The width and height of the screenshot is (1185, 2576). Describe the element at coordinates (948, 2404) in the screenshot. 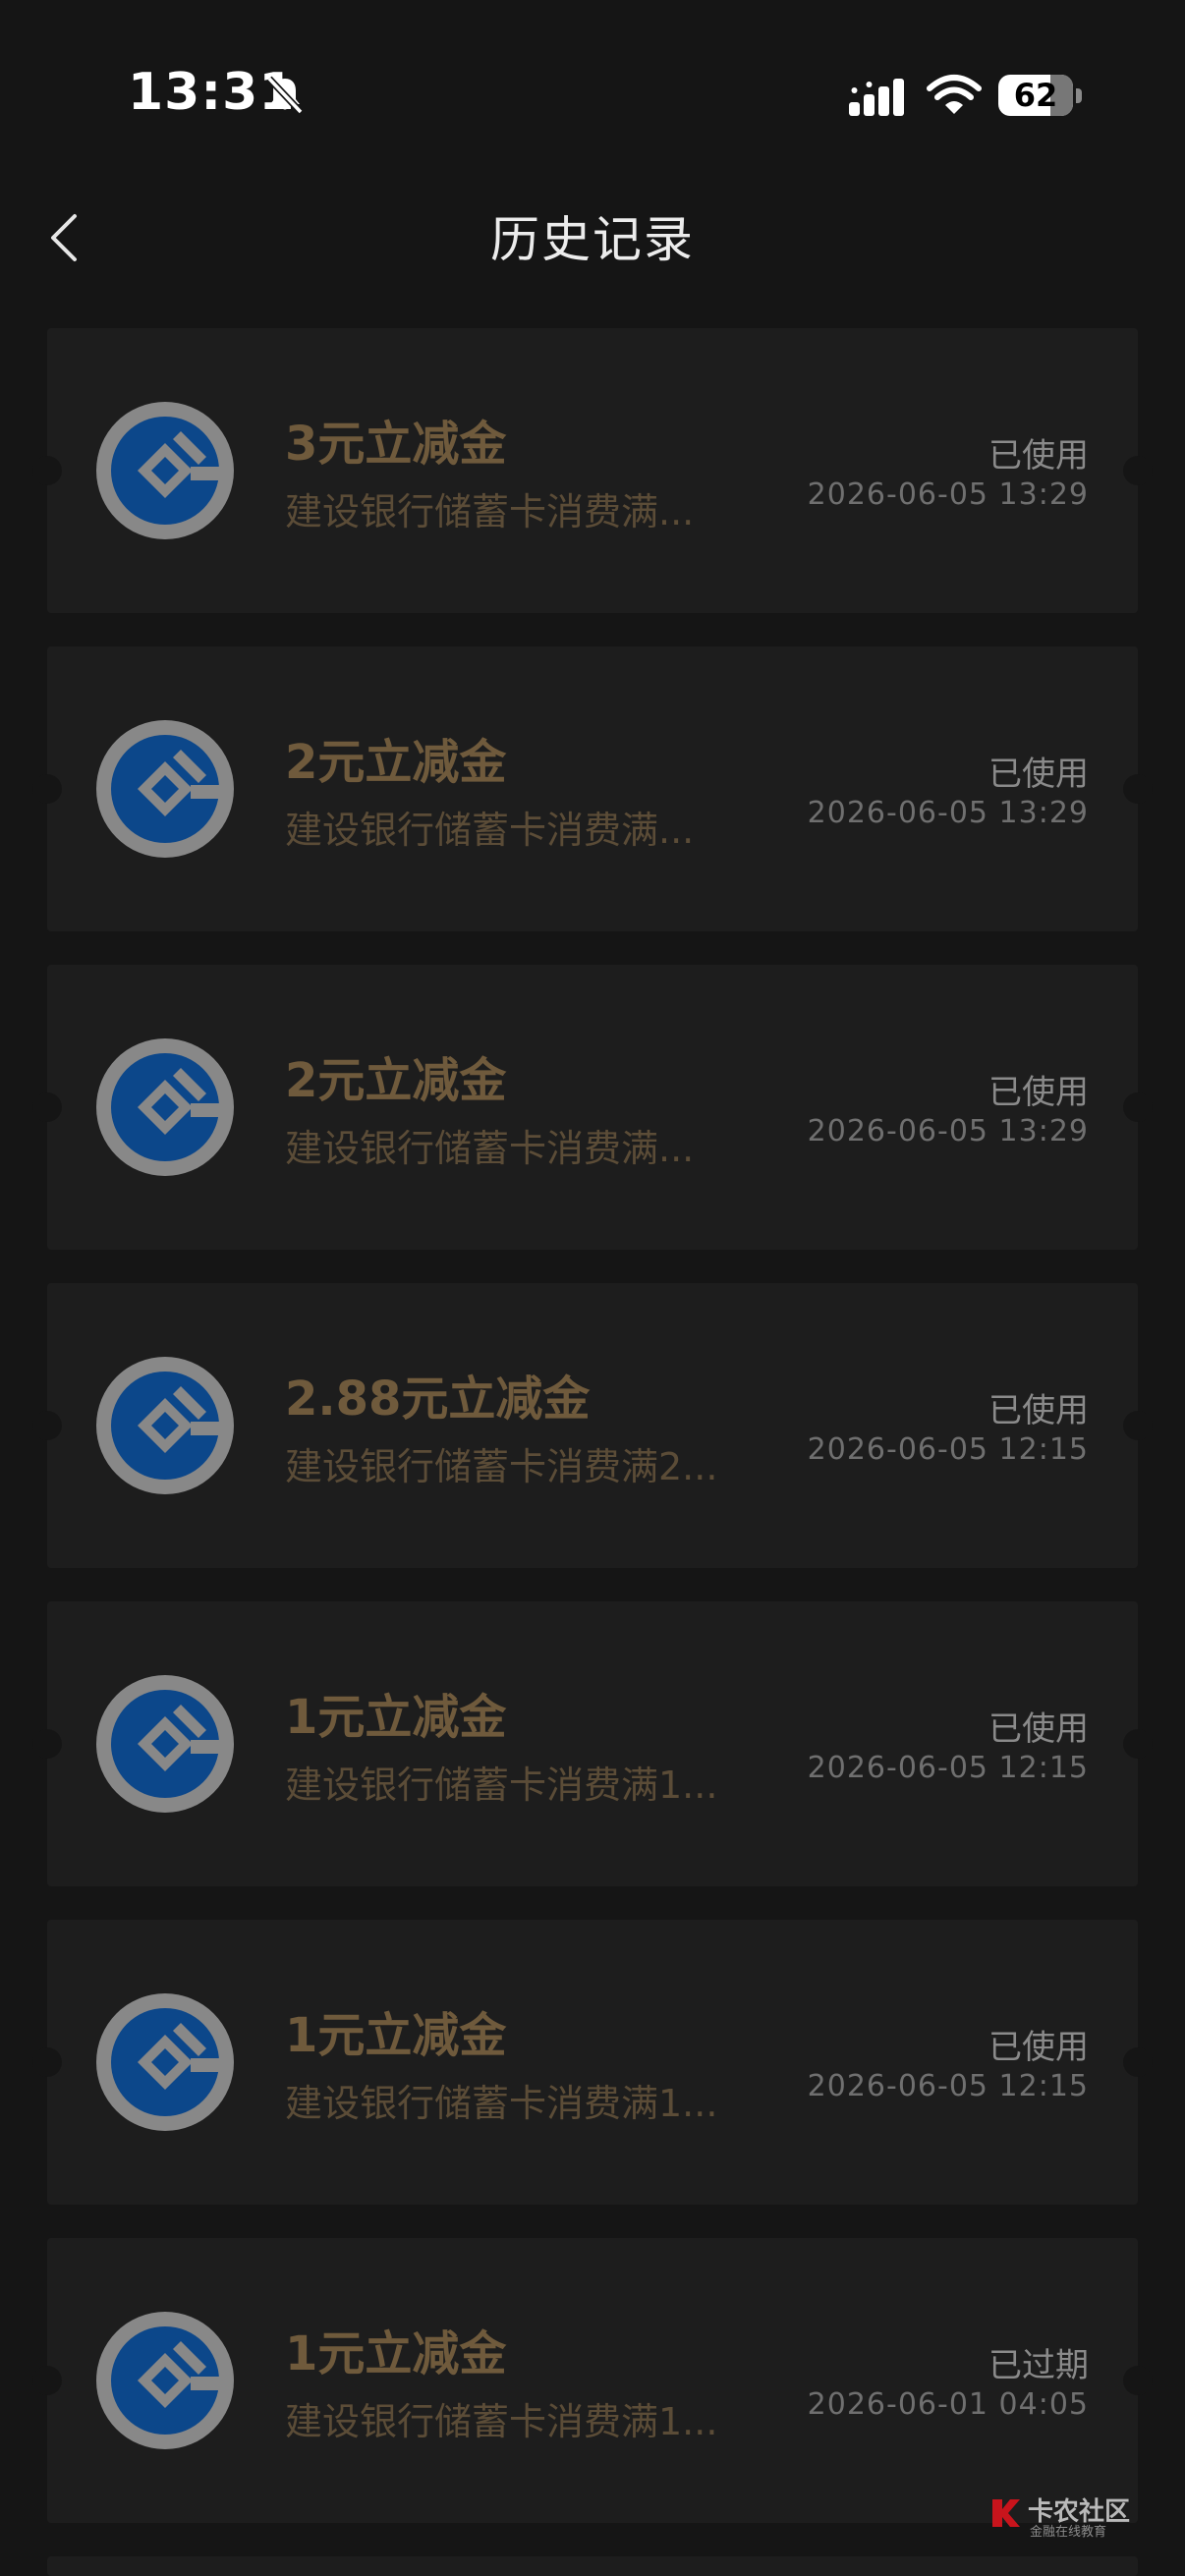

I see `coupon-date: 2026-06-01 04:05` at that location.